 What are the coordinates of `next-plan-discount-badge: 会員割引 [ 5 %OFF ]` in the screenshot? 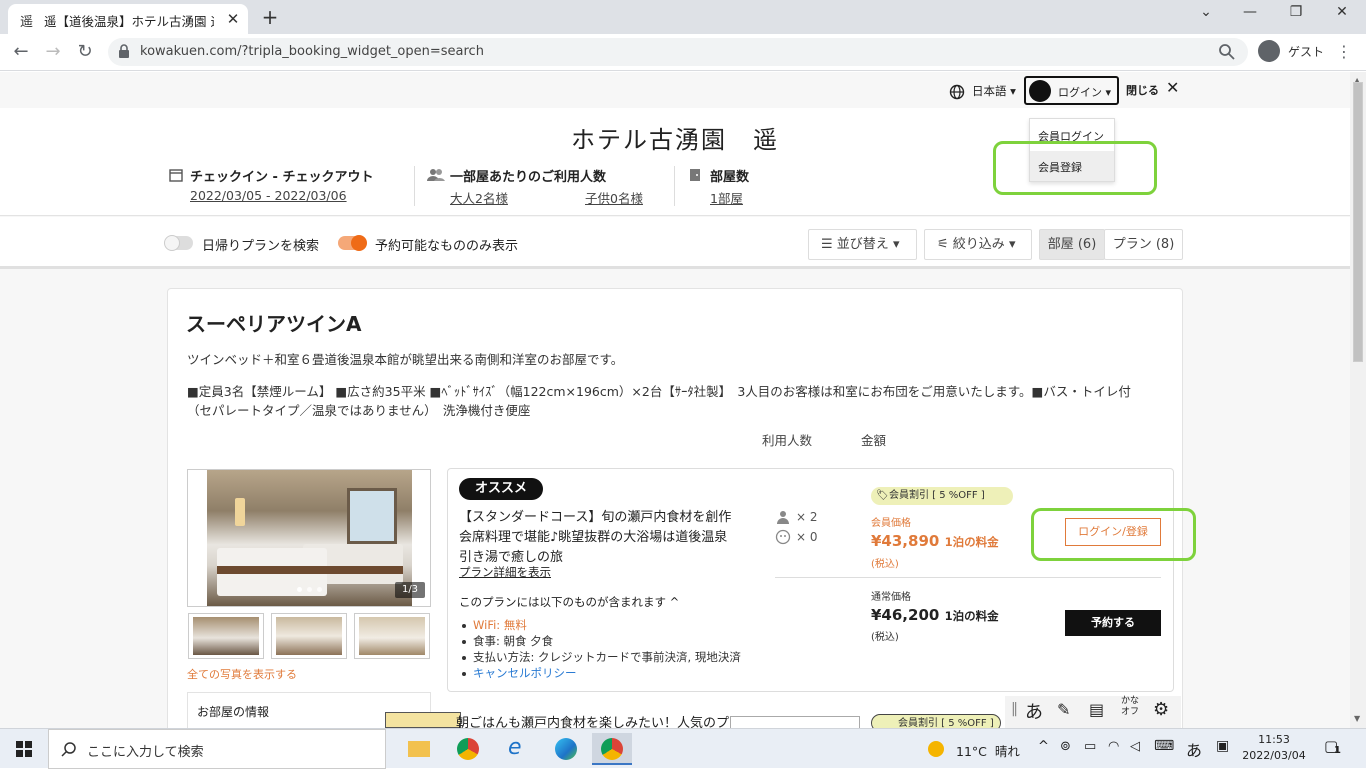 It's located at (936, 721).